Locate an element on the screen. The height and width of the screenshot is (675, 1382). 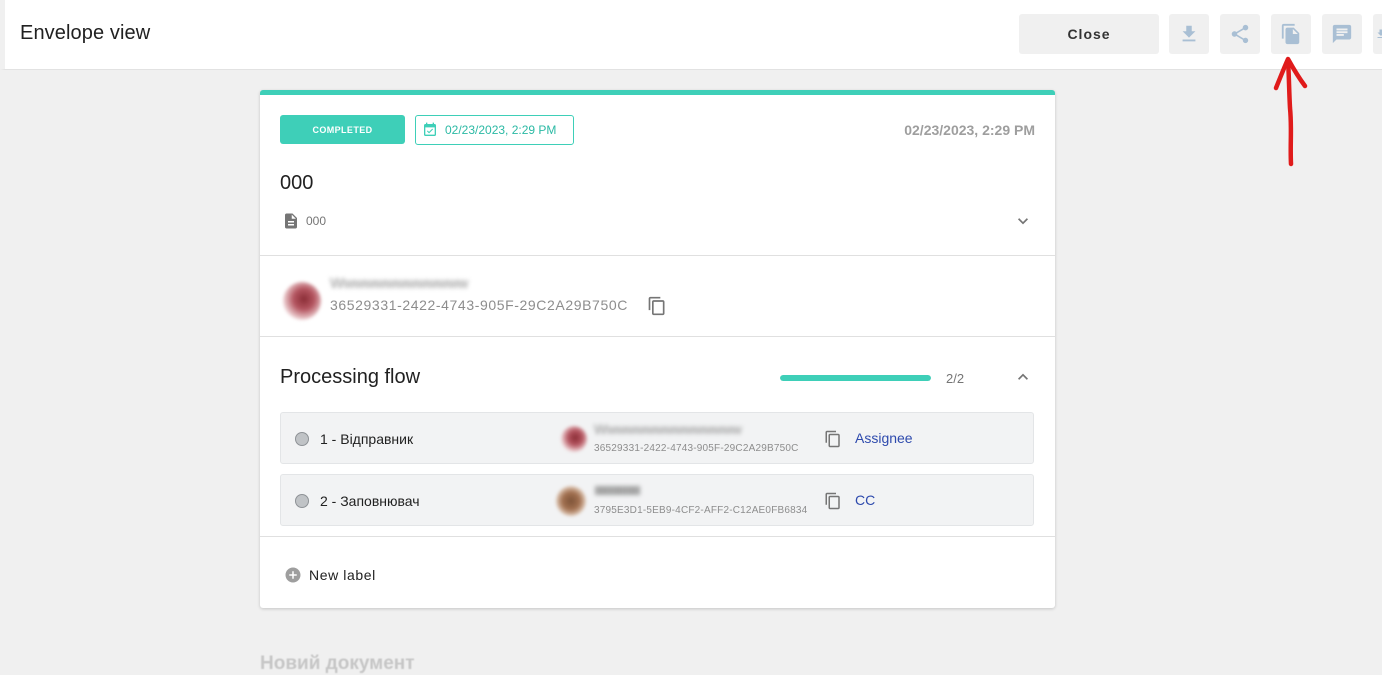
step-name: 2 - Заповнювач is located at coordinates (370, 501).